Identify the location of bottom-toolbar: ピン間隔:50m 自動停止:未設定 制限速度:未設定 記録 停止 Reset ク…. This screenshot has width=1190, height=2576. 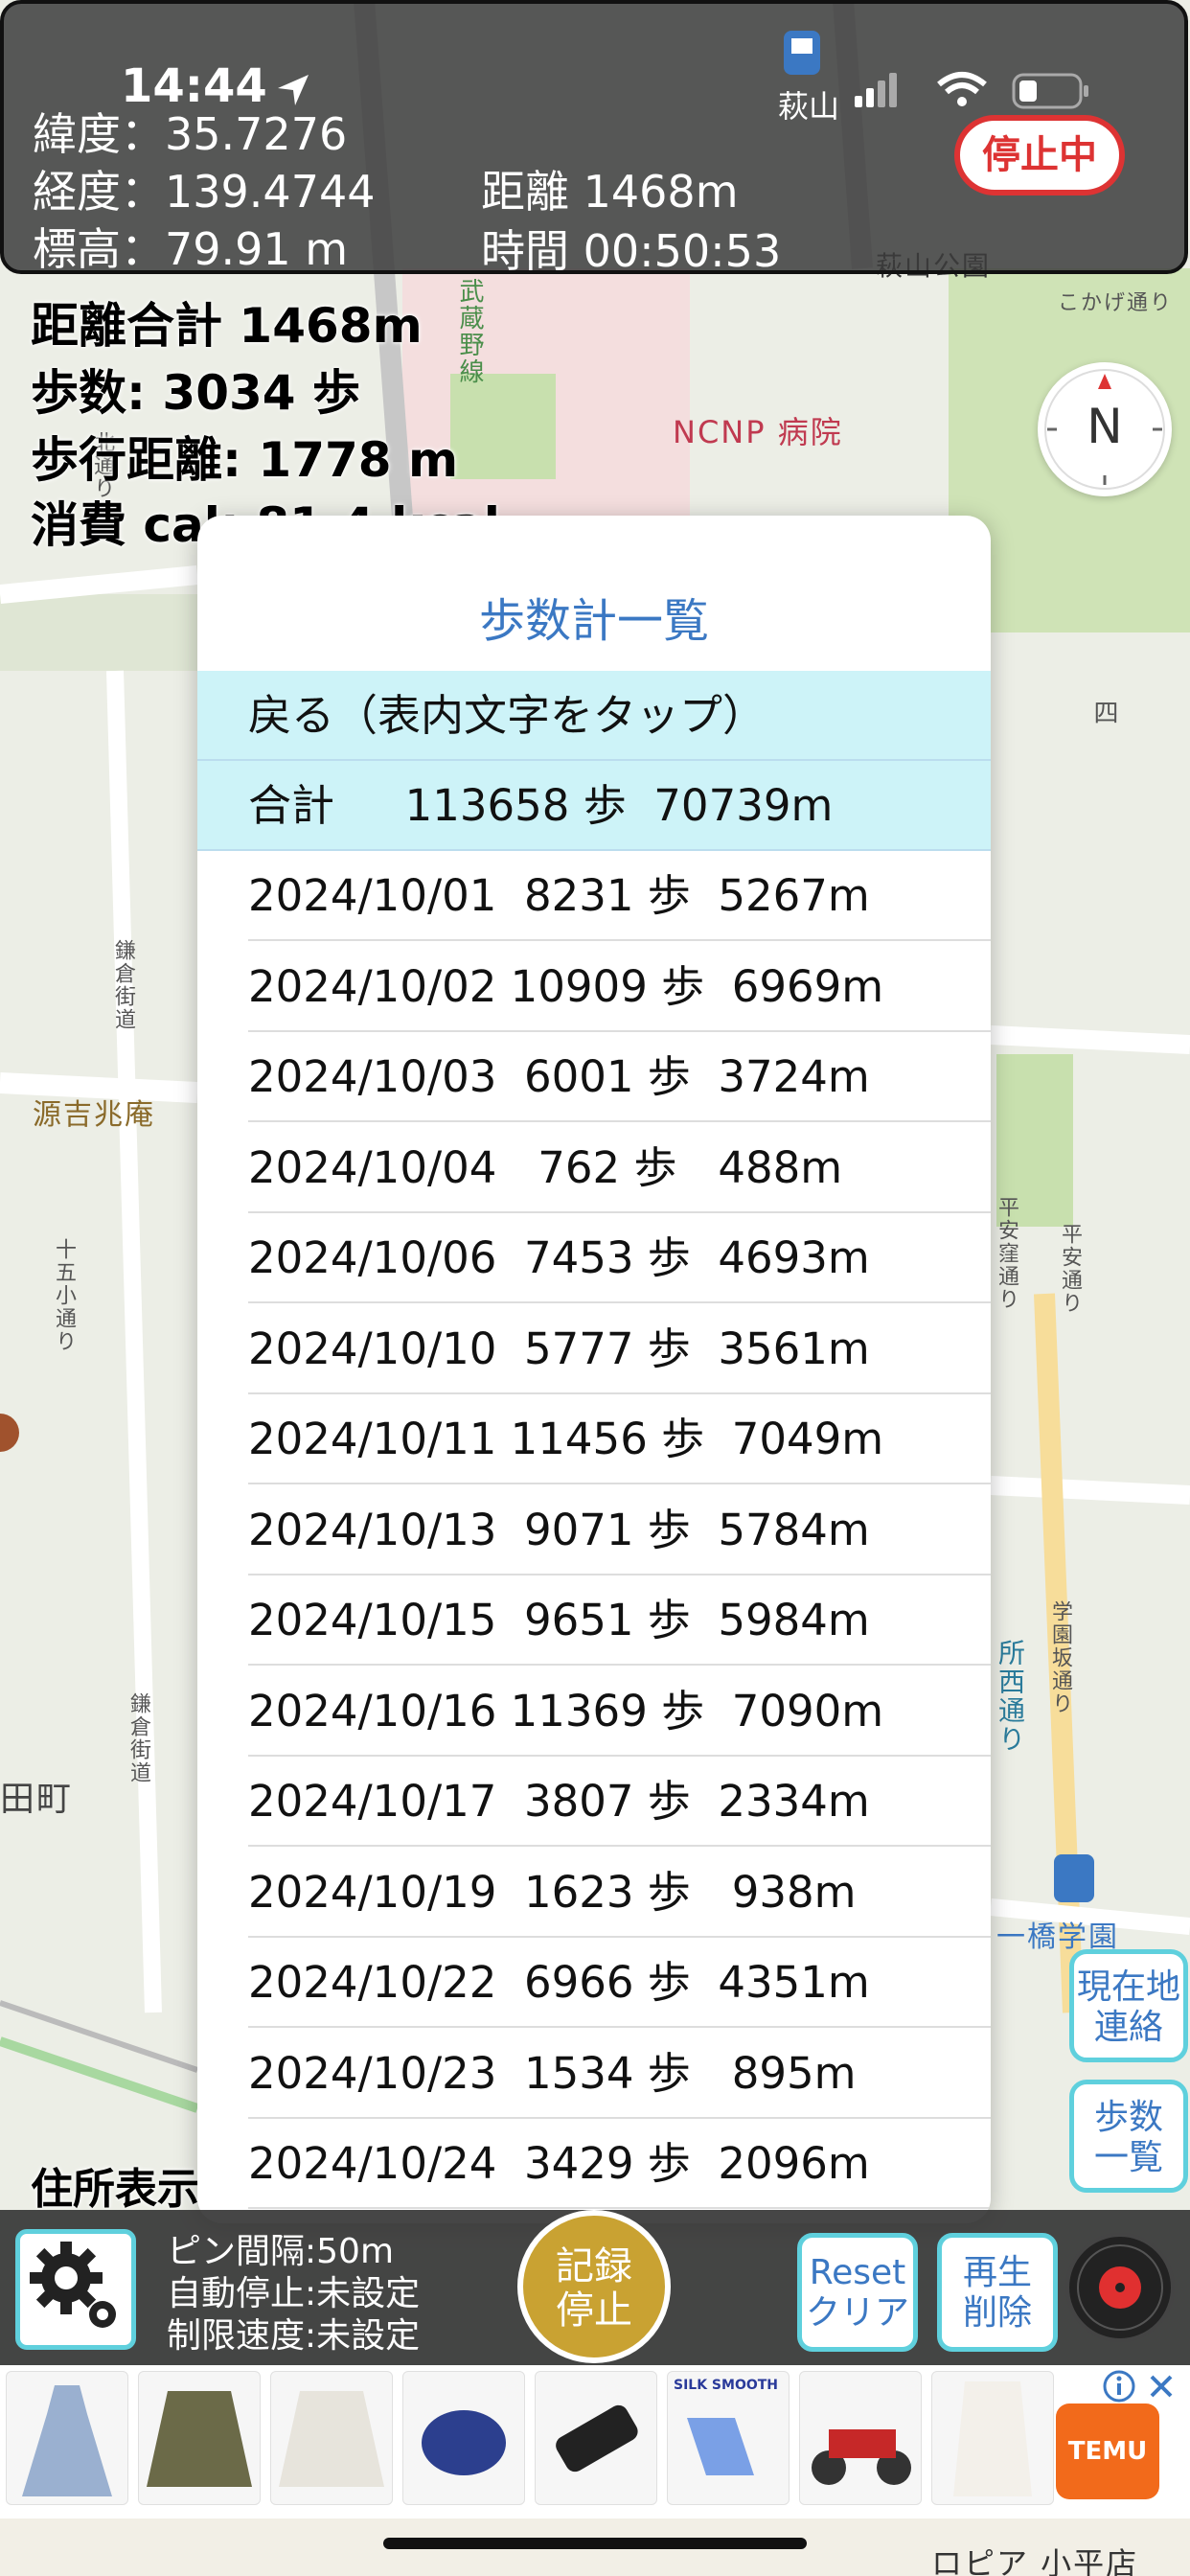
(595, 2287).